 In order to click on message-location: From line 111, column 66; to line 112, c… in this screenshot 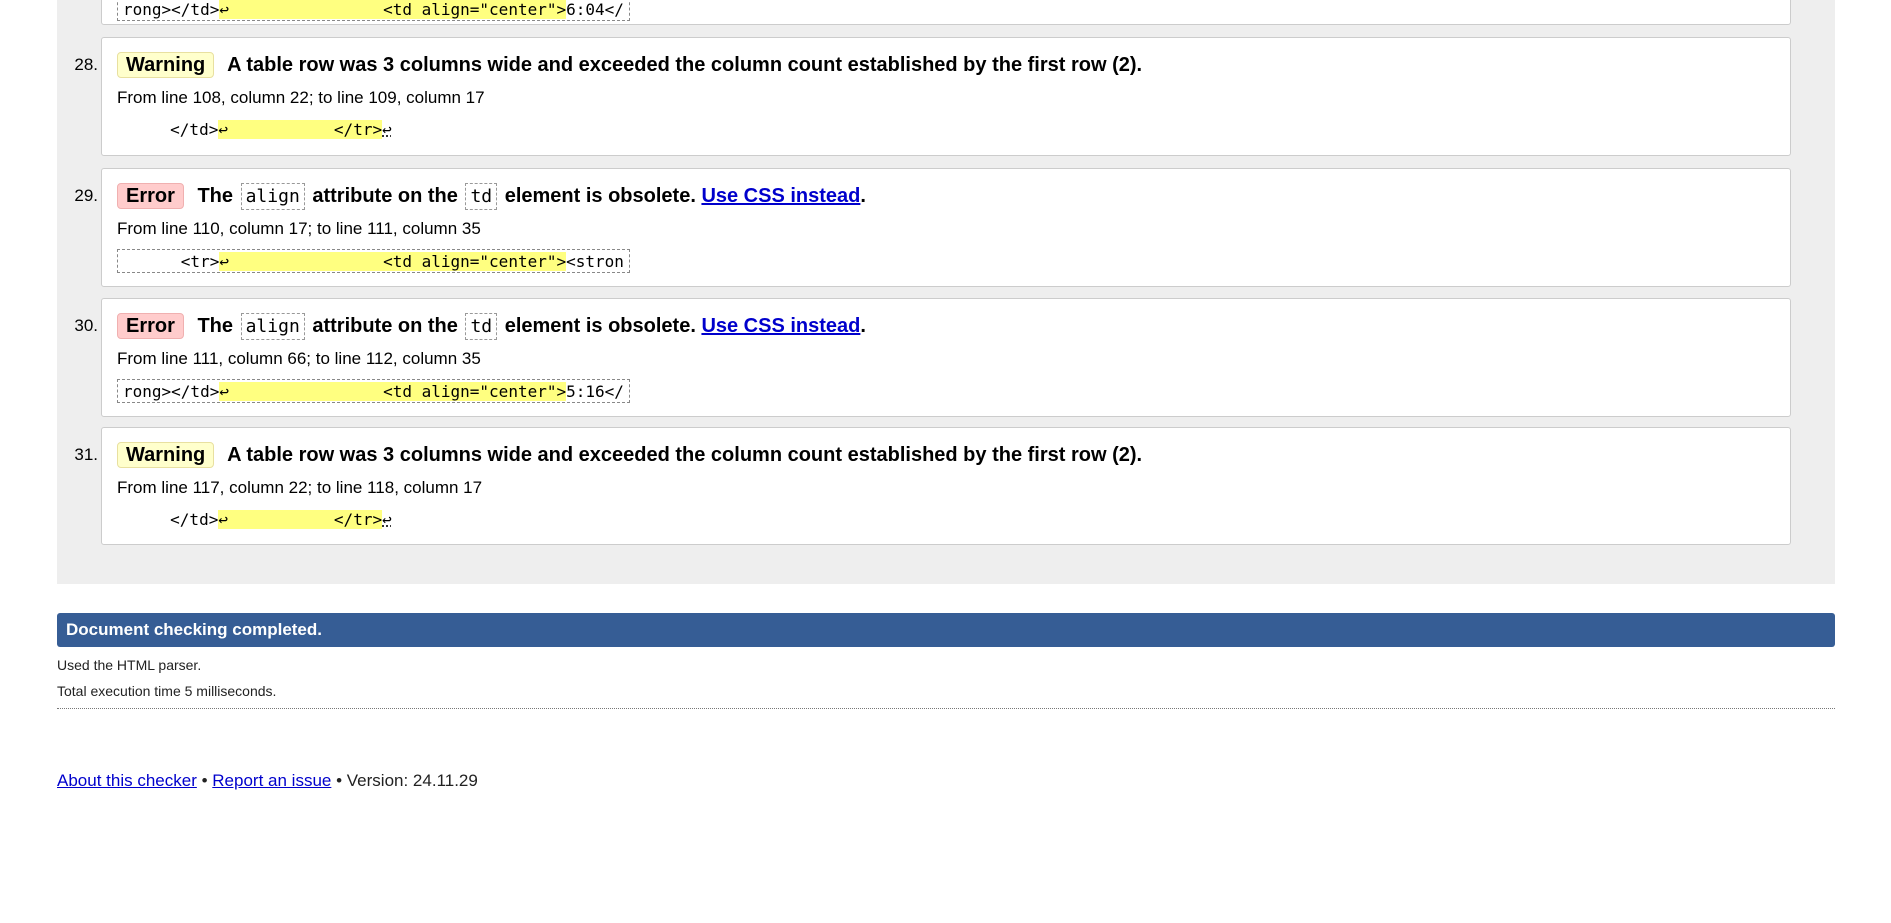, I will do `click(299, 358)`.